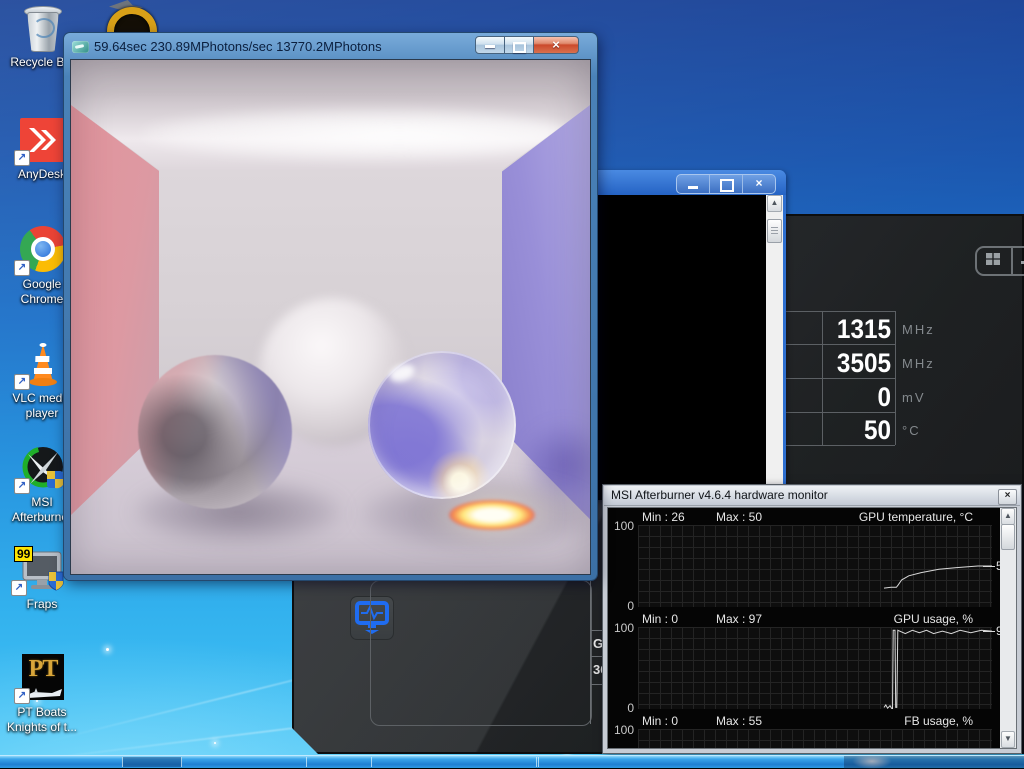 The image size is (1024, 769). I want to click on hardware-monitor-close-button: ×, so click(1007, 497).